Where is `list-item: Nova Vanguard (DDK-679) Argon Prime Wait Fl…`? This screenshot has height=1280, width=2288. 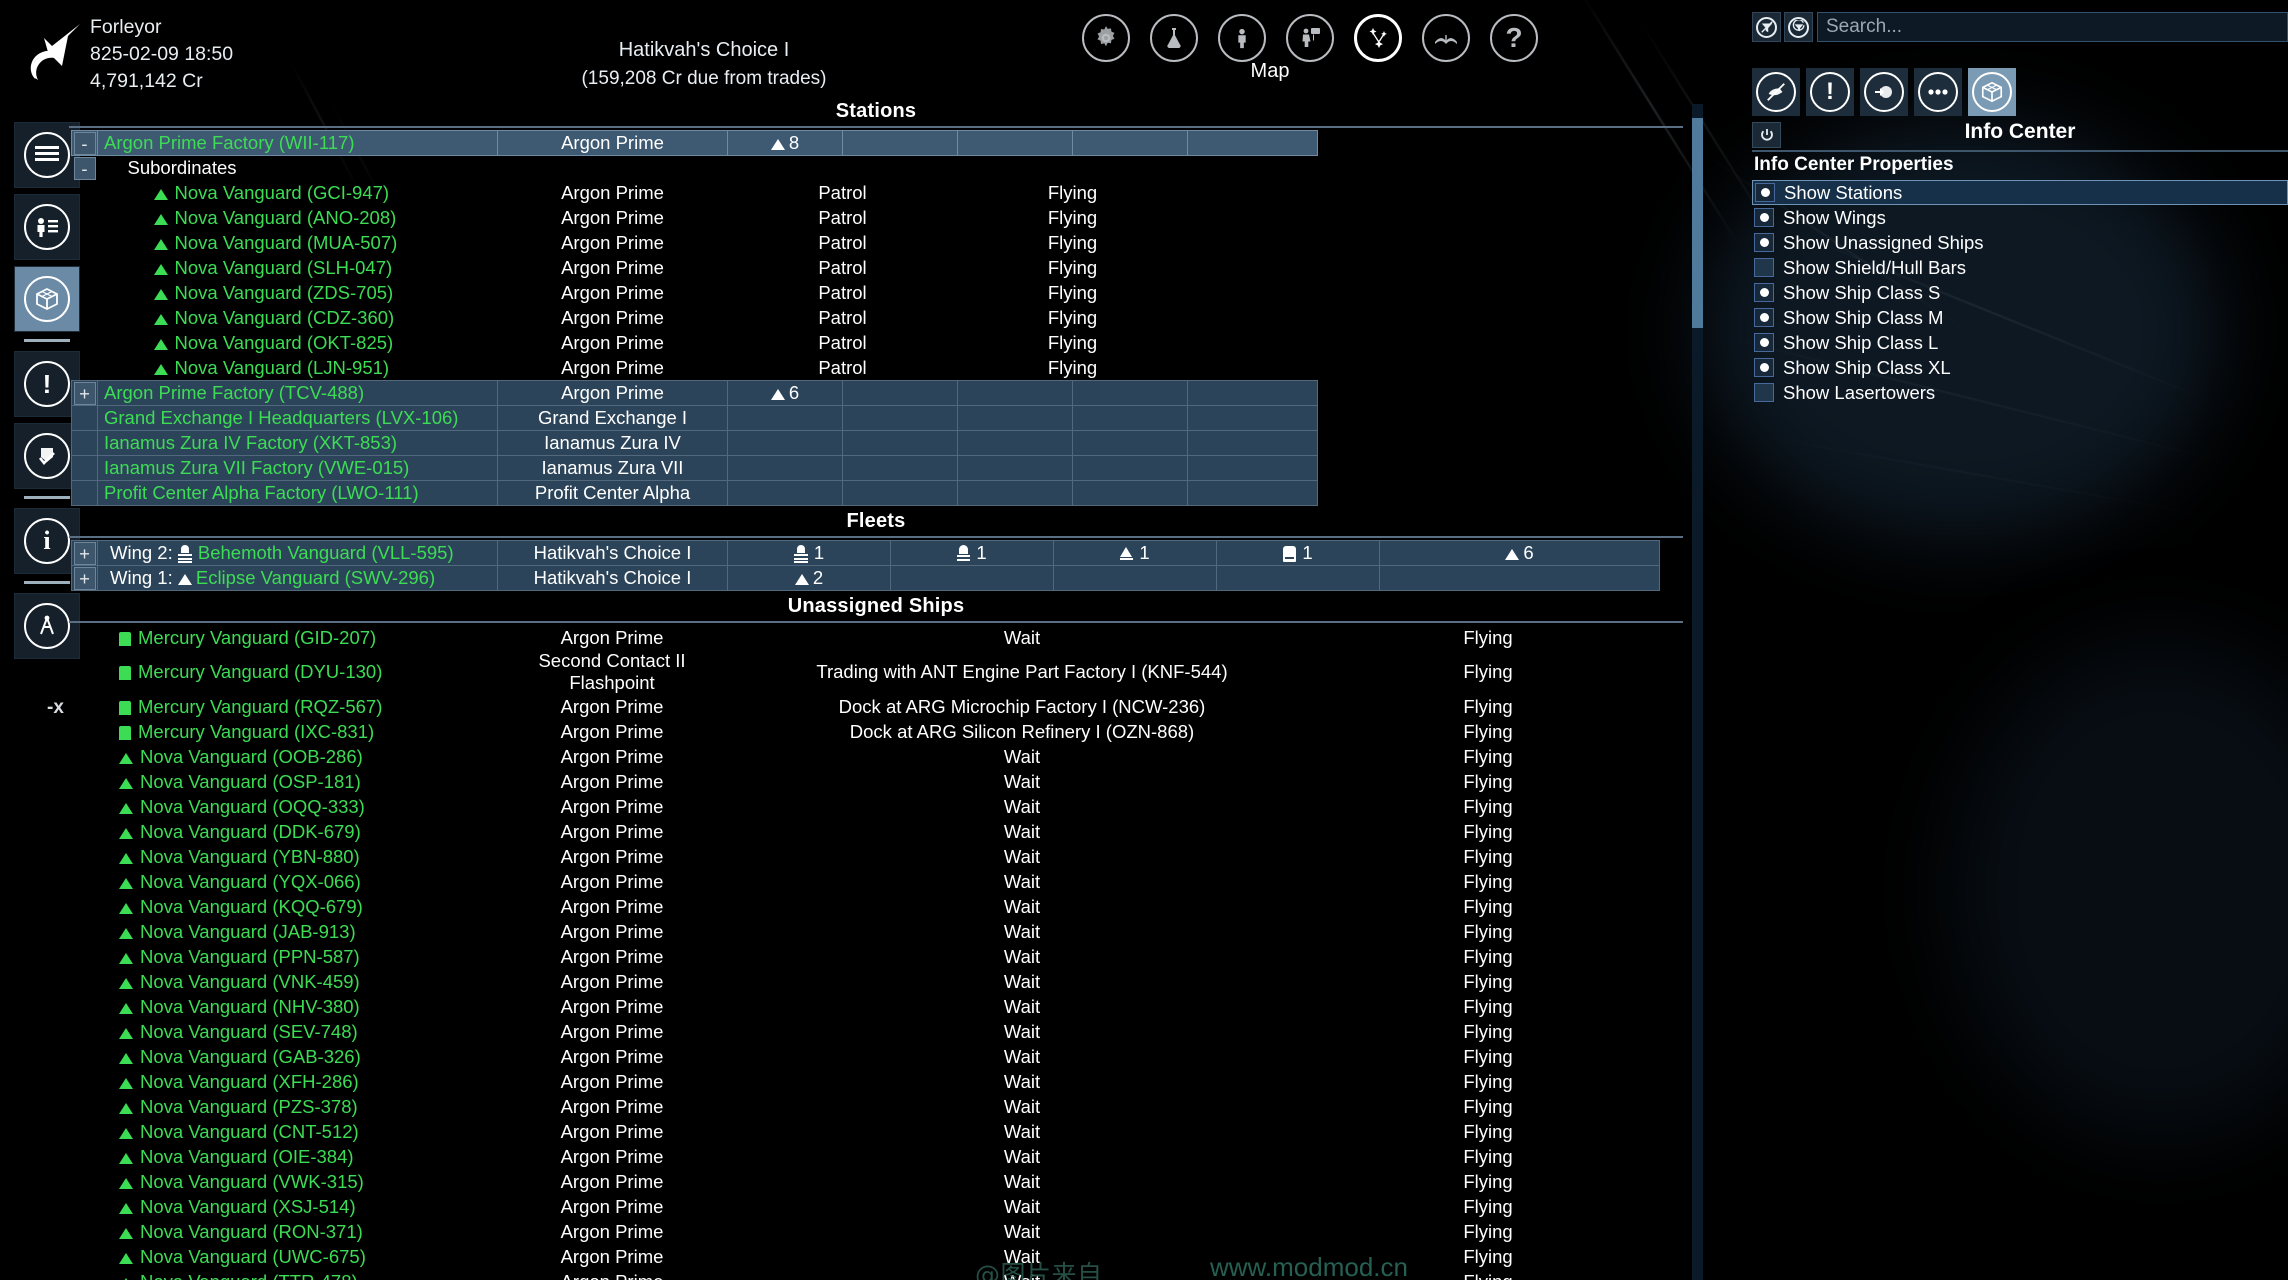 list-item: Nova Vanguard (DDK-679) Argon Prime Wait Fl… is located at coordinates (865, 831).